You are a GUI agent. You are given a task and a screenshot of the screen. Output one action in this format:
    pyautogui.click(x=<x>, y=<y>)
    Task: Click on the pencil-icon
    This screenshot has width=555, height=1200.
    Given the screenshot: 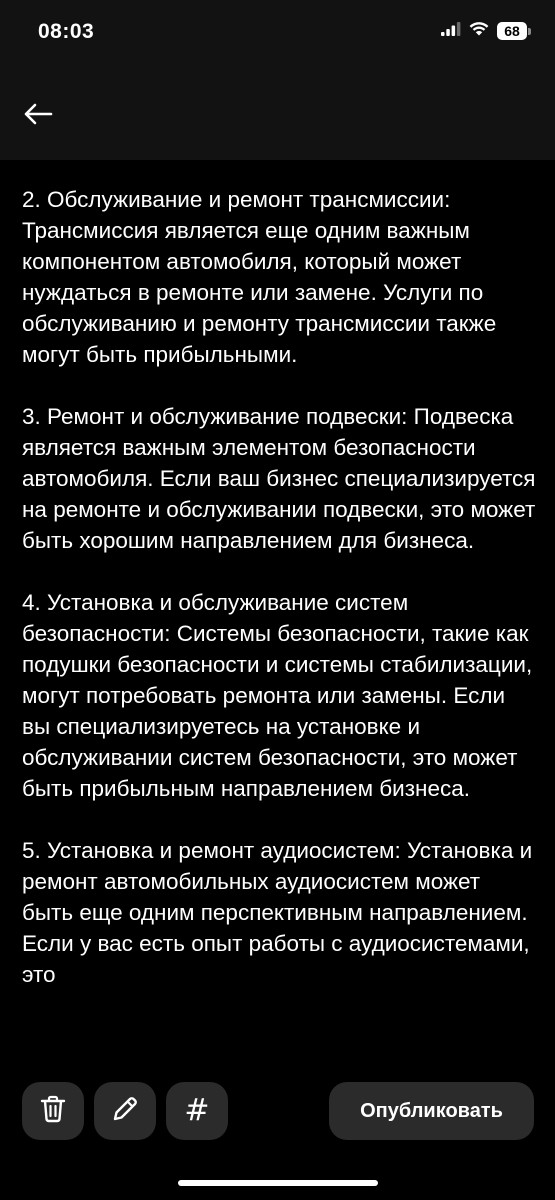 What is the action you would take?
    pyautogui.click(x=125, y=1111)
    